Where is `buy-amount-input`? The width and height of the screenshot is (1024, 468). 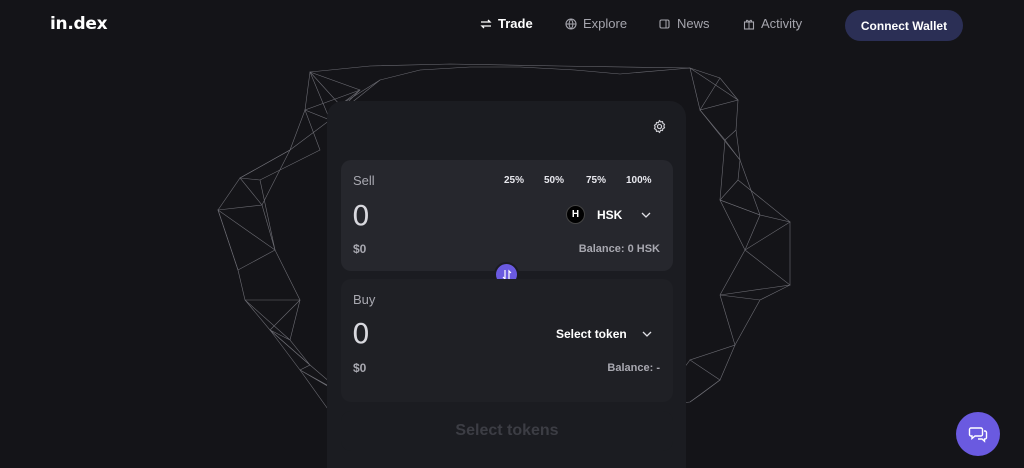
buy-amount-input is located at coordinates (412, 333).